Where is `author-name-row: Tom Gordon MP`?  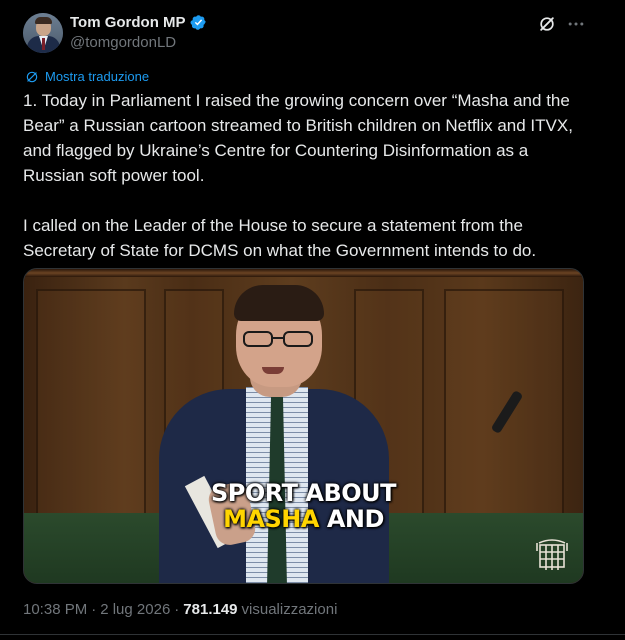 author-name-row: Tom Gordon MP is located at coordinates (138, 22).